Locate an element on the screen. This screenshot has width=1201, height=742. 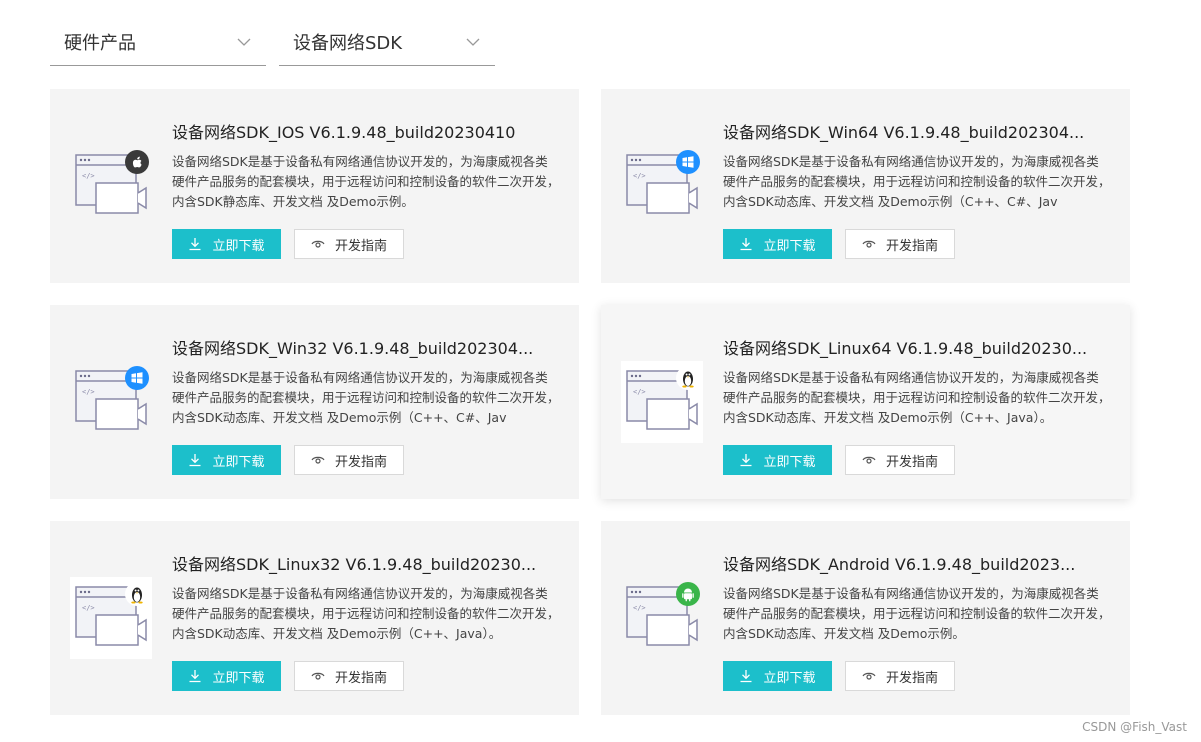
sdk-type-value: 设备网络SDK is located at coordinates (348, 43).